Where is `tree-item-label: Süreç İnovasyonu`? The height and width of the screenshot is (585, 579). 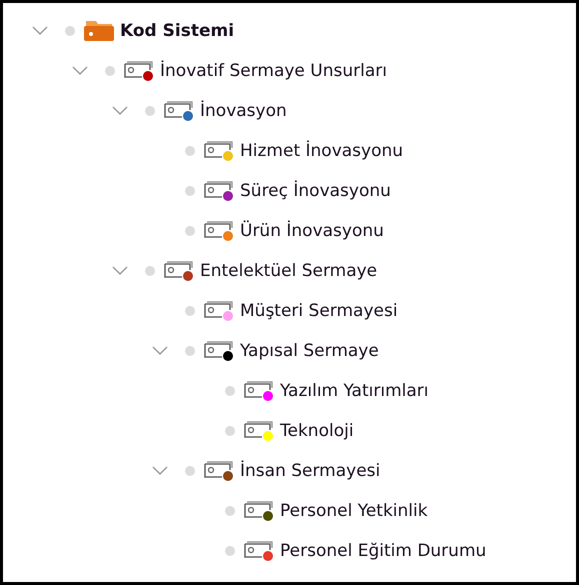
tree-item-label: Süreç İnovasyonu is located at coordinates (315, 191).